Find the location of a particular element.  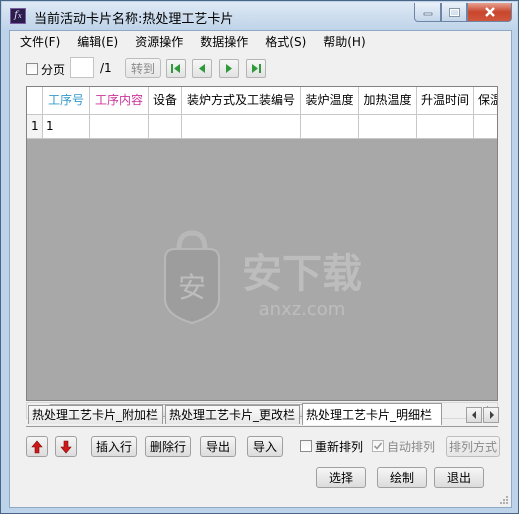

tab-scroll-left is located at coordinates (474, 415).